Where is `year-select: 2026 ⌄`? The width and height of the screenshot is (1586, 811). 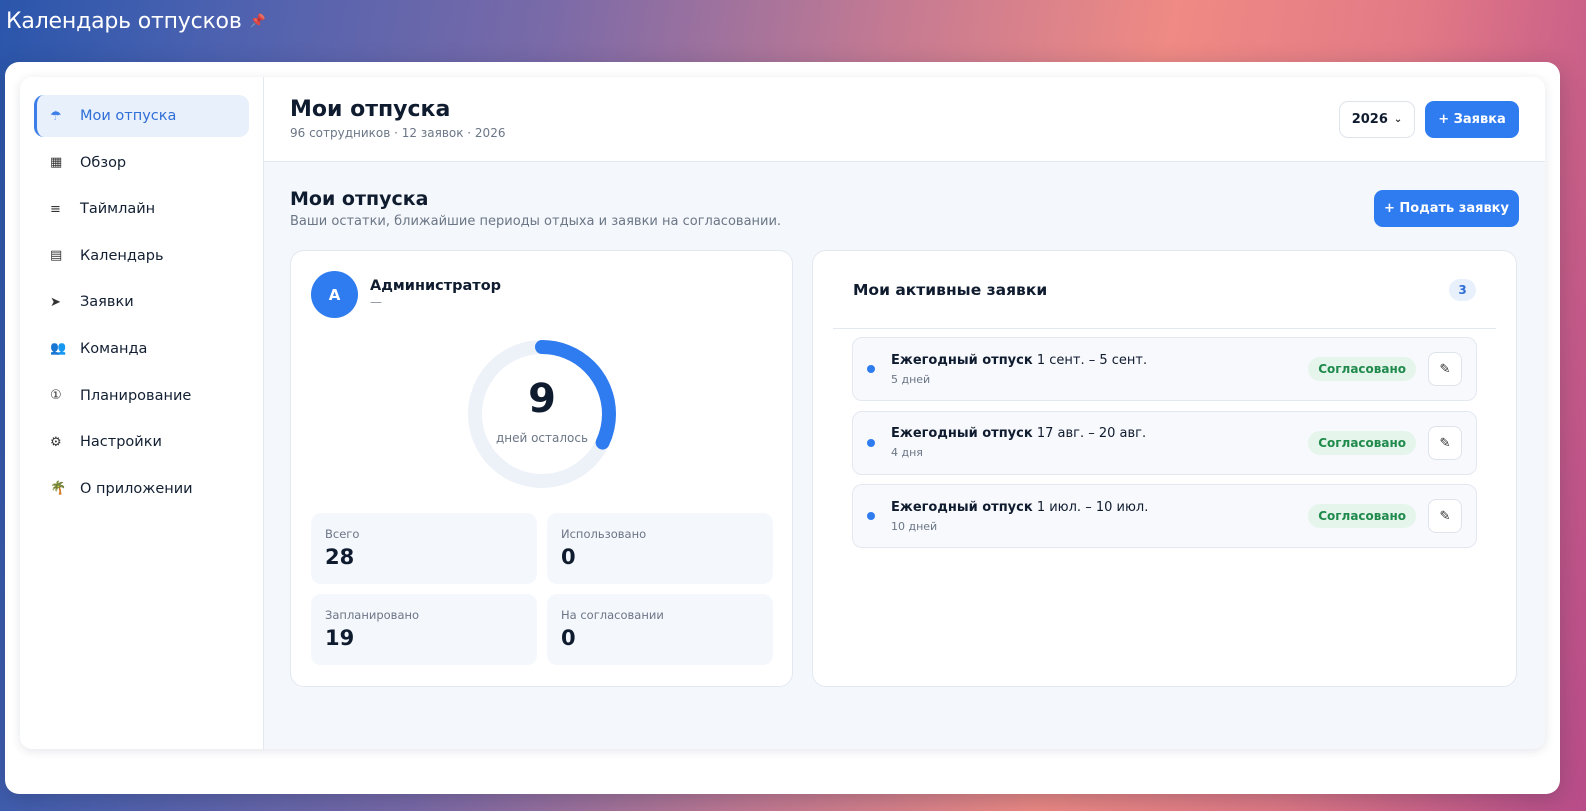
year-select: 2026 ⌄ is located at coordinates (1377, 119).